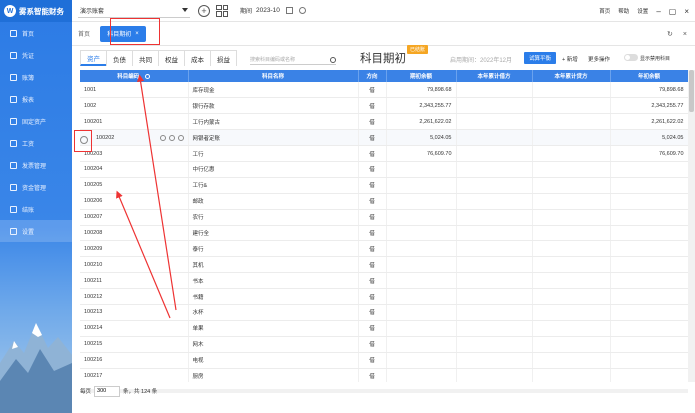 This screenshot has width=695, height=413. What do you see at coordinates (673, 11) in the screenshot?
I see `maximize-icon: ▢` at bounding box center [673, 11].